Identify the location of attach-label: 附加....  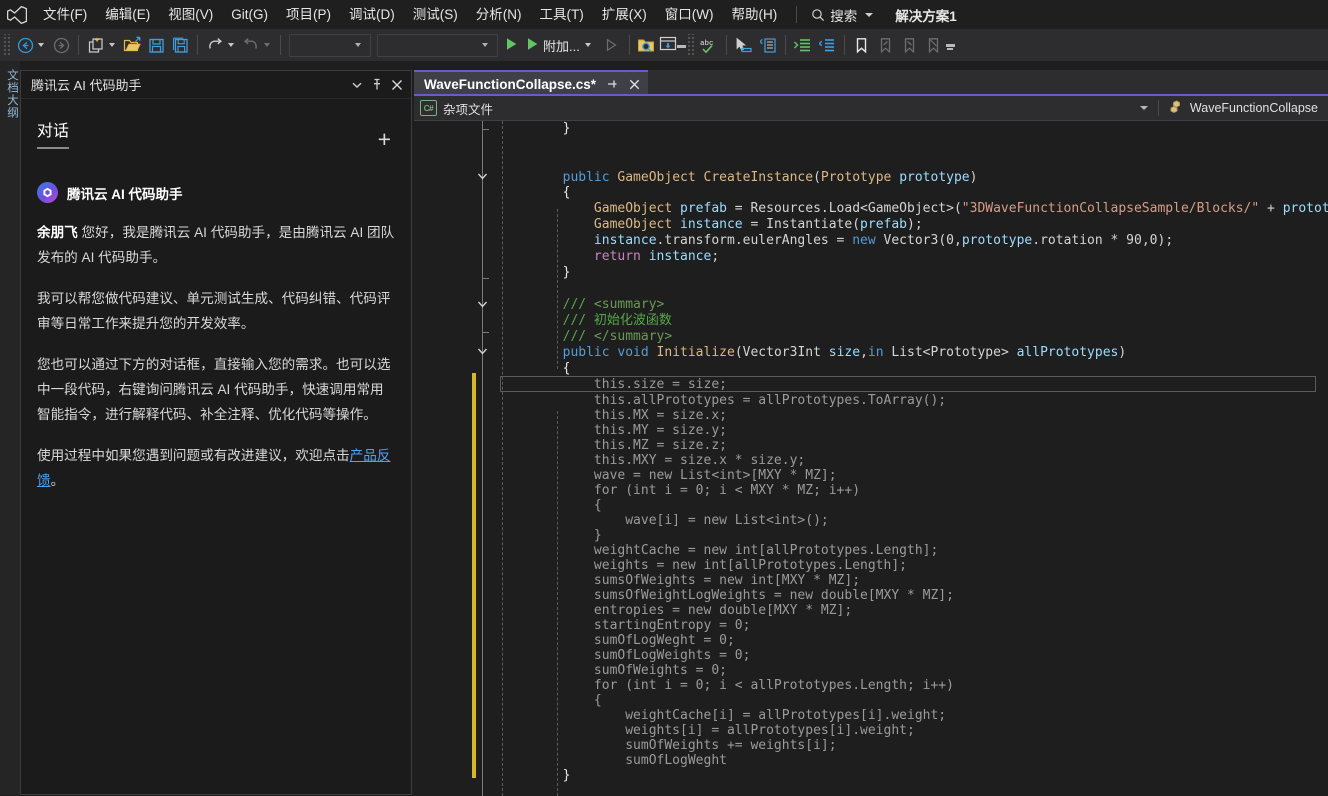
(561, 46).